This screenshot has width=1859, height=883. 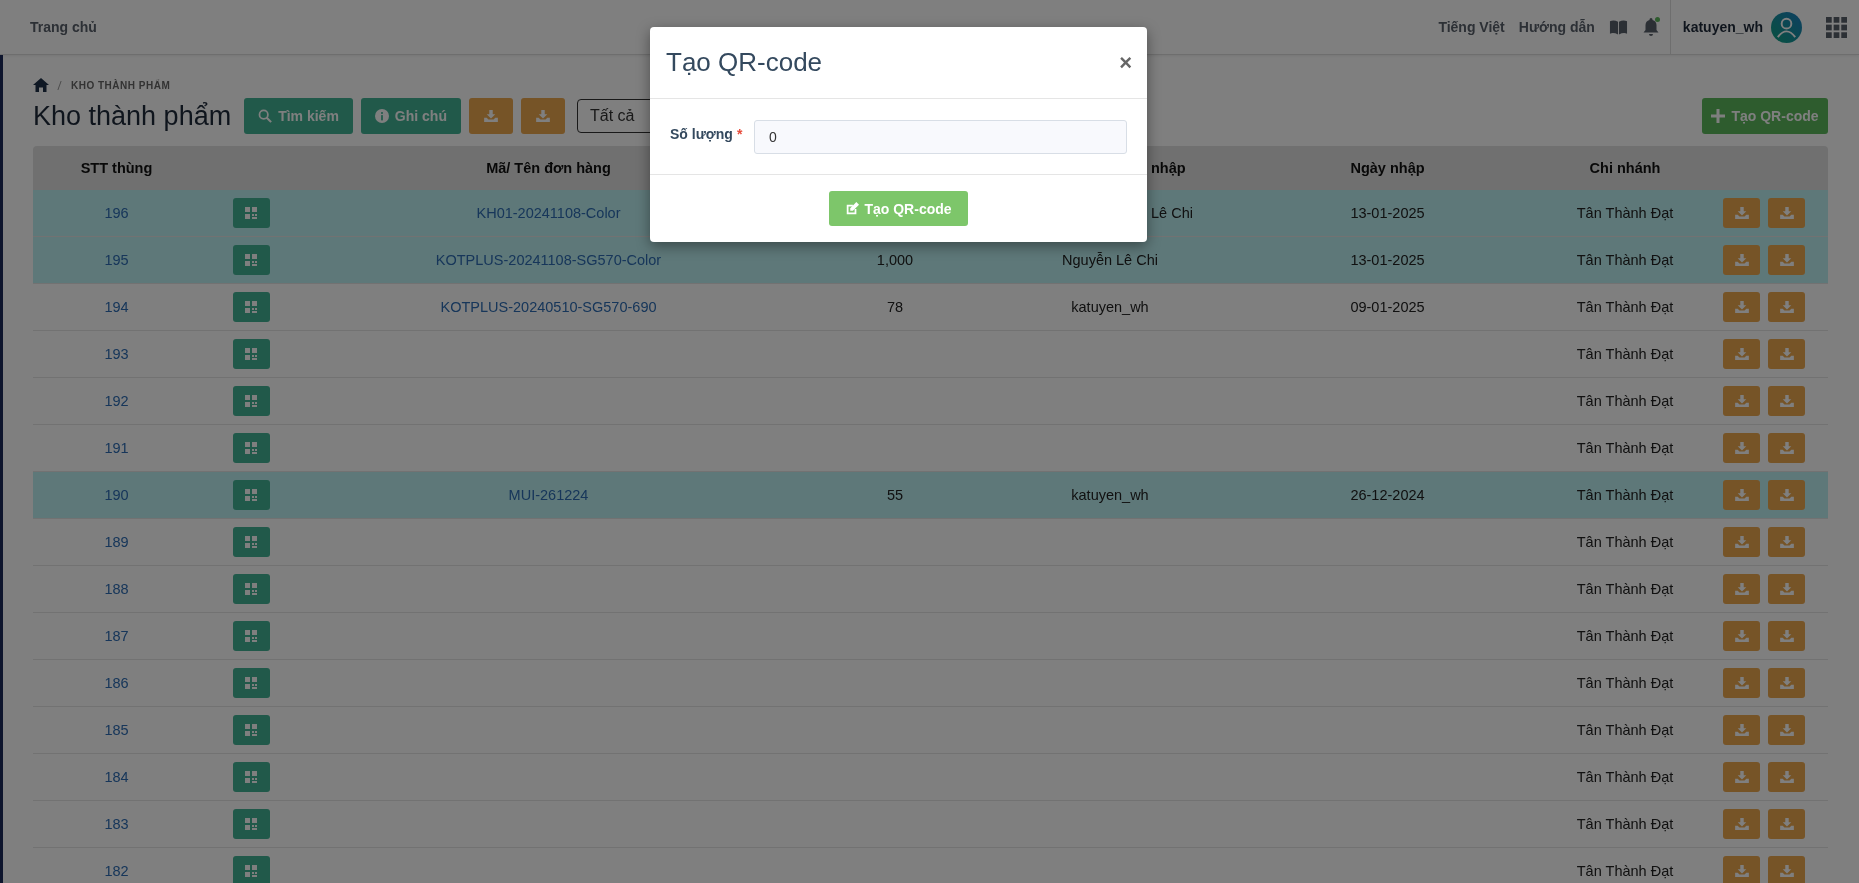 I want to click on box-number-link: 190, so click(x=116, y=495).